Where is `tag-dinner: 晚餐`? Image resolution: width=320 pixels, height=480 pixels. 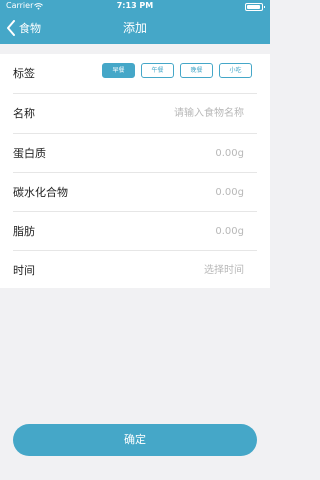 tag-dinner: 晚餐 is located at coordinates (196, 70).